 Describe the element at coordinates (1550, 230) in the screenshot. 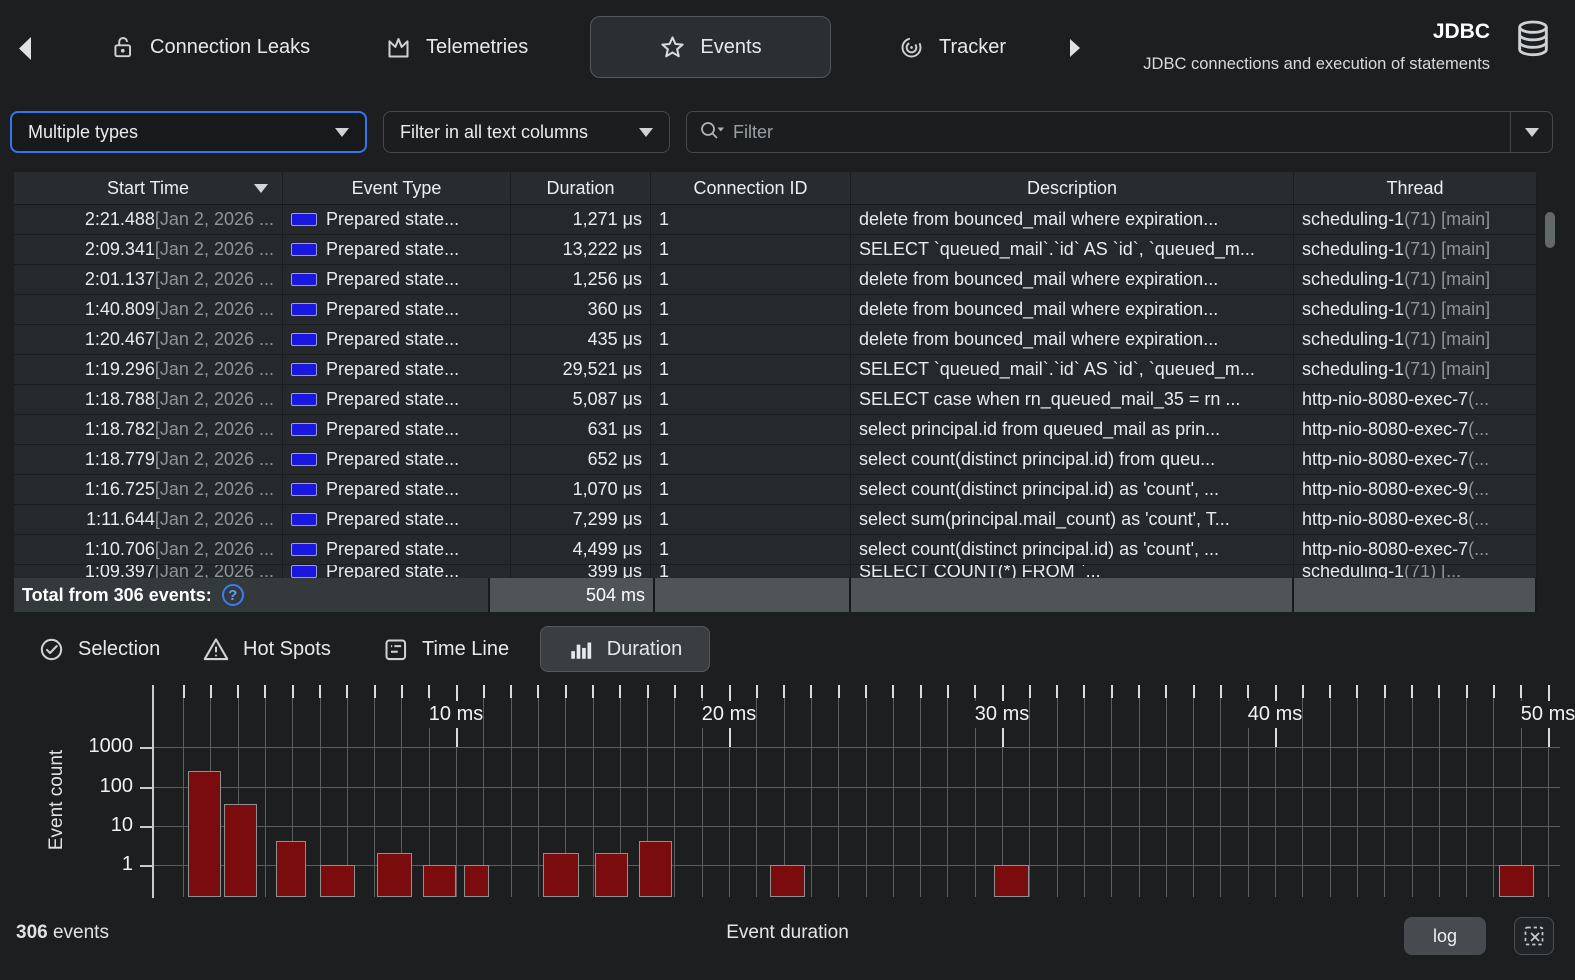

I see `vertical-scrollbar` at that location.